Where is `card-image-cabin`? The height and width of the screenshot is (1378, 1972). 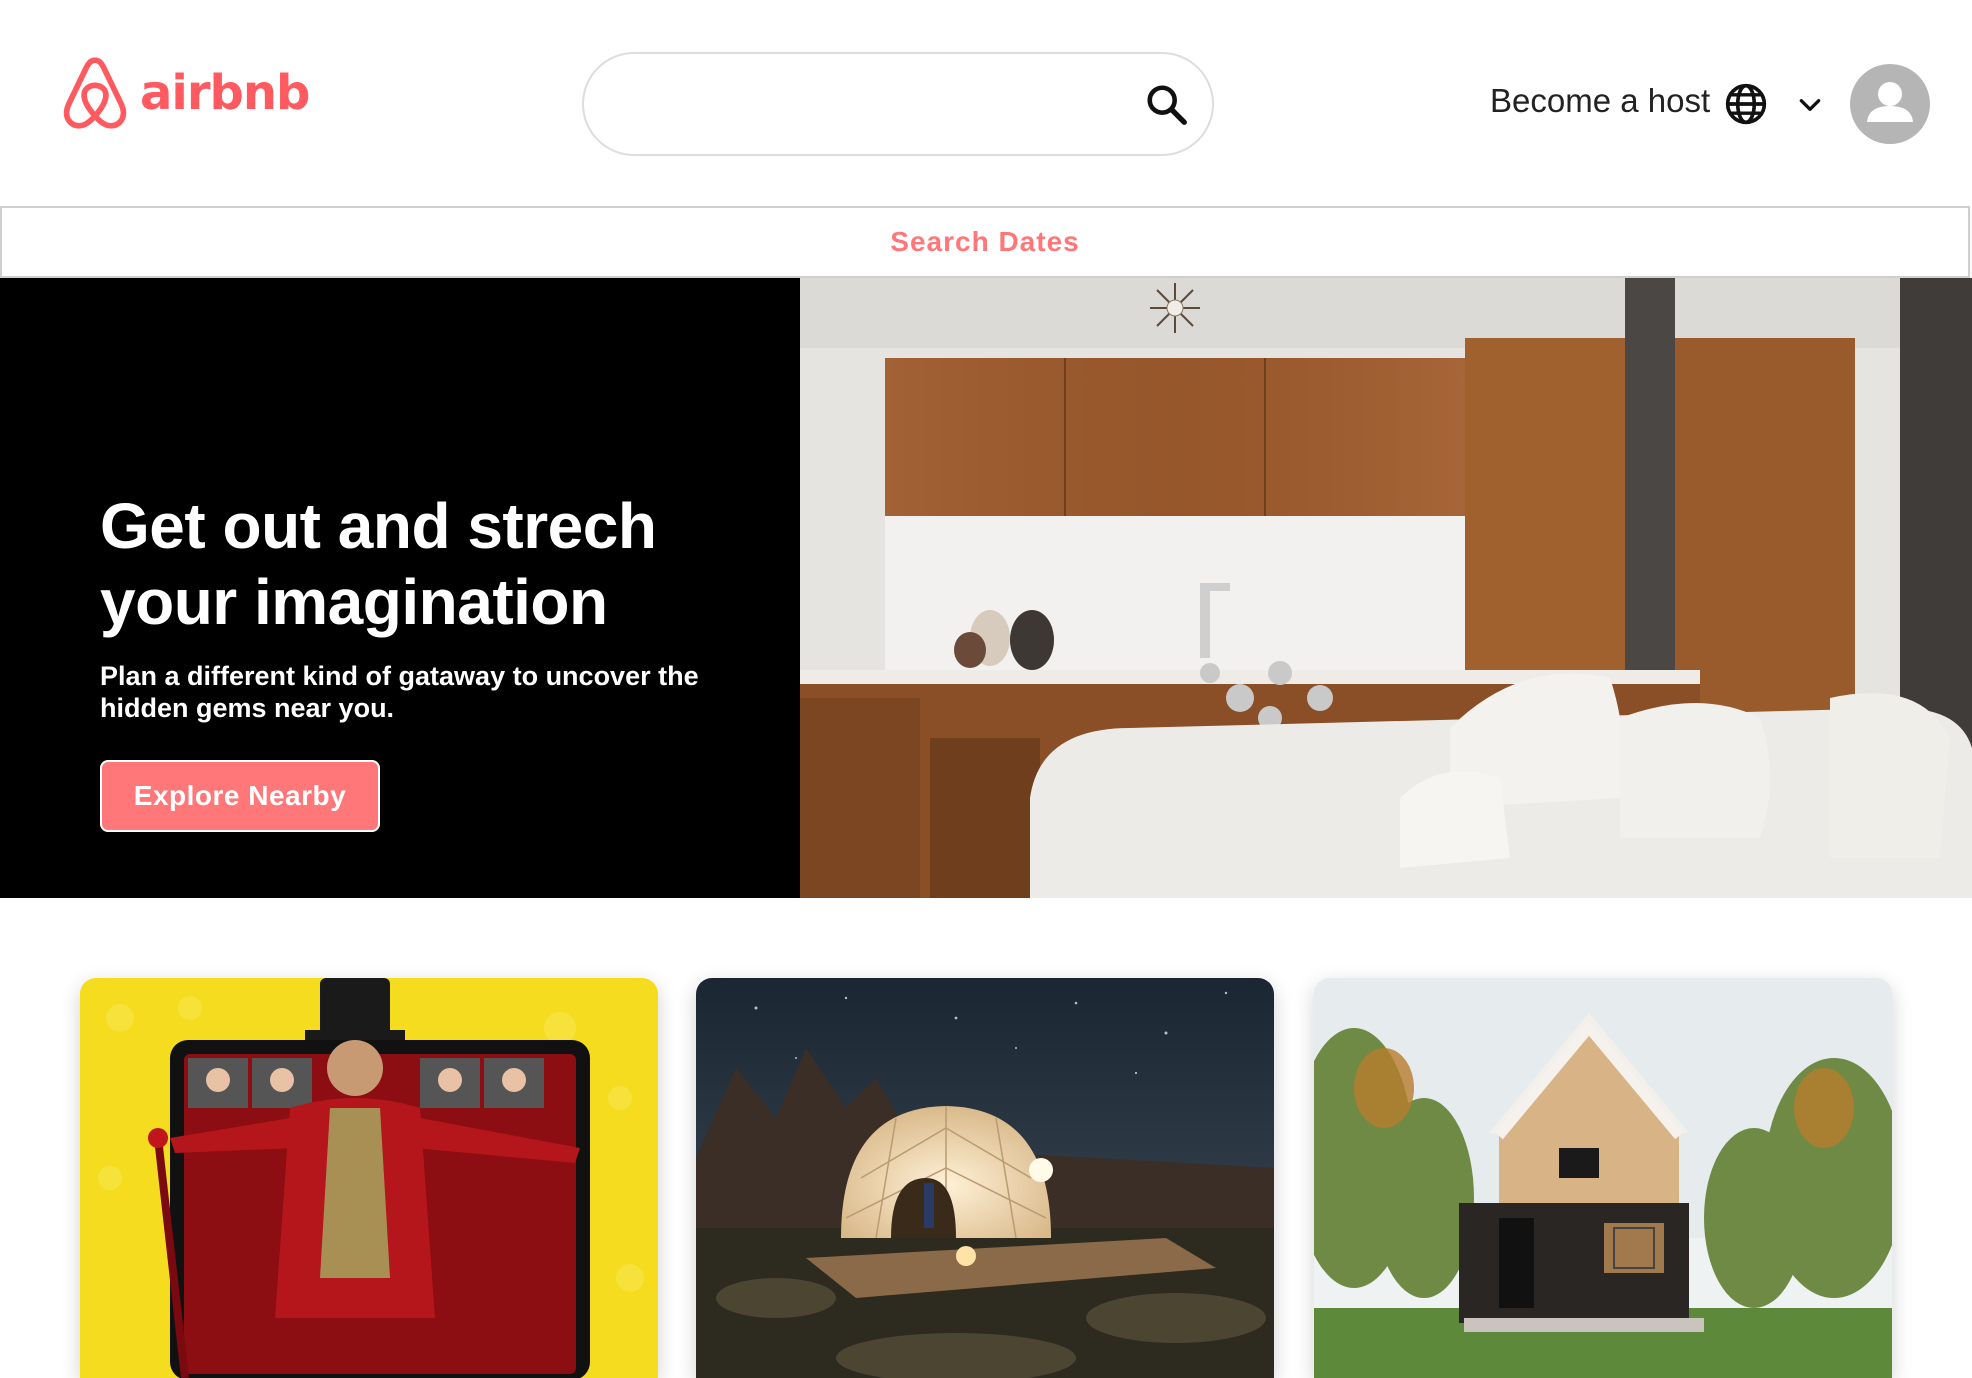
card-image-cabin is located at coordinates (1603, 1178).